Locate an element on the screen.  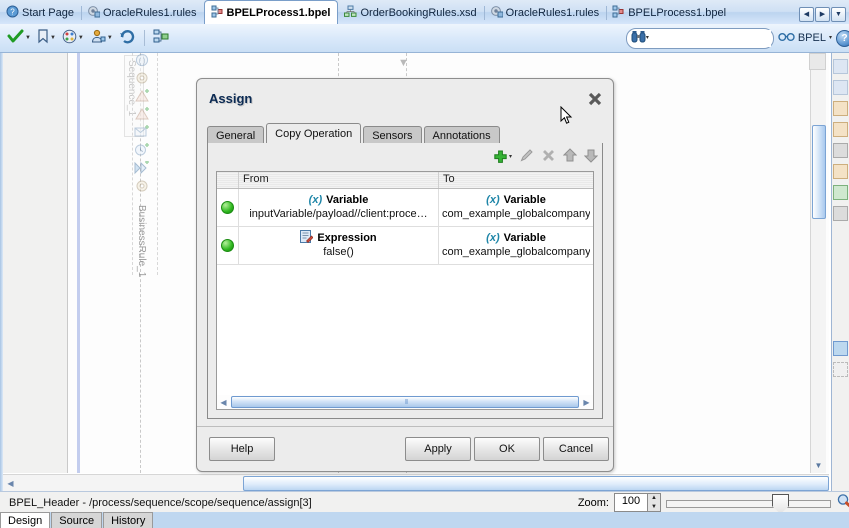
table-horizontal-scrollbar: ◀ ▶ is located at coordinates (405, 402).